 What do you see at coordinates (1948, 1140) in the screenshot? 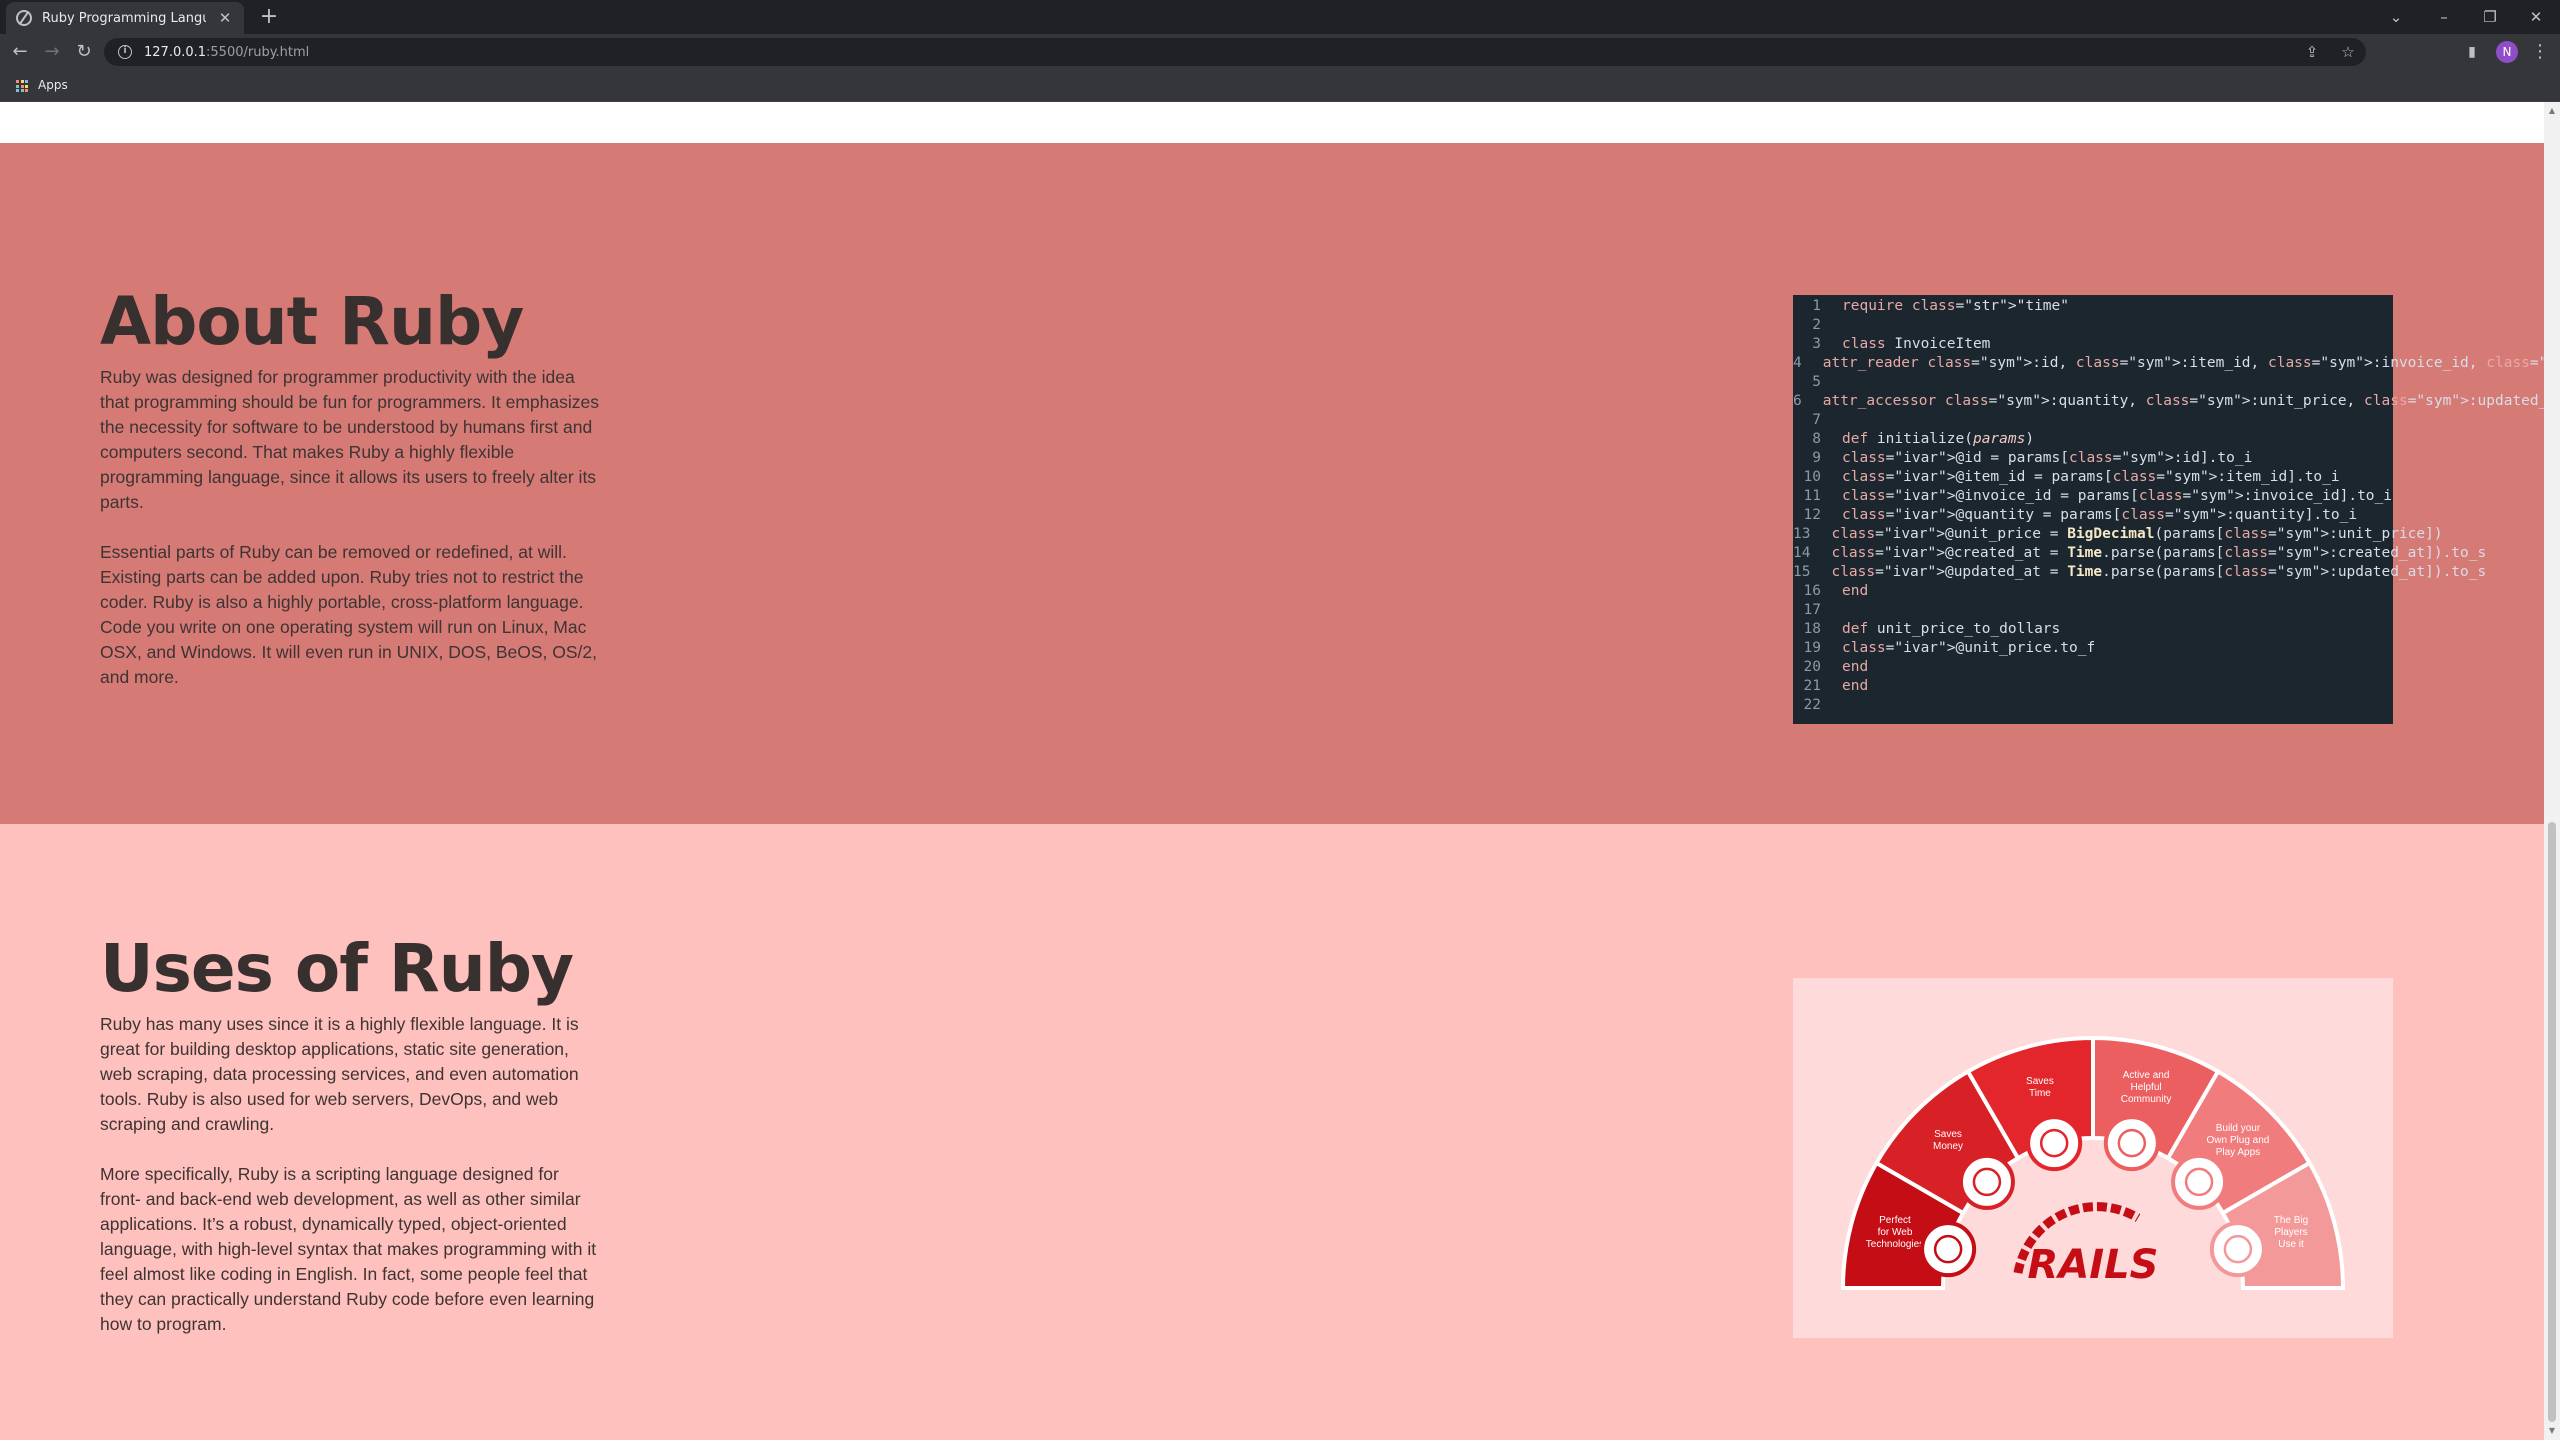
I see `benefit-label: Saves Money` at bounding box center [1948, 1140].